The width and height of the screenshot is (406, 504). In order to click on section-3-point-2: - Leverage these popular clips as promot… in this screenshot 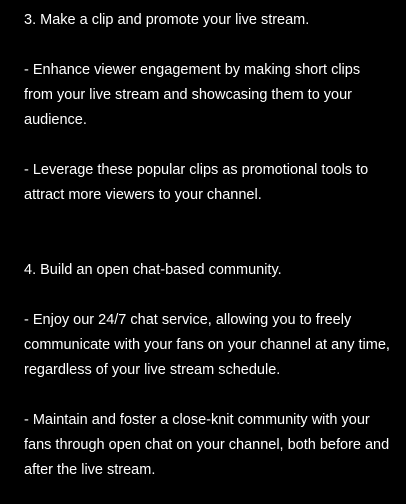, I will do `click(196, 182)`.